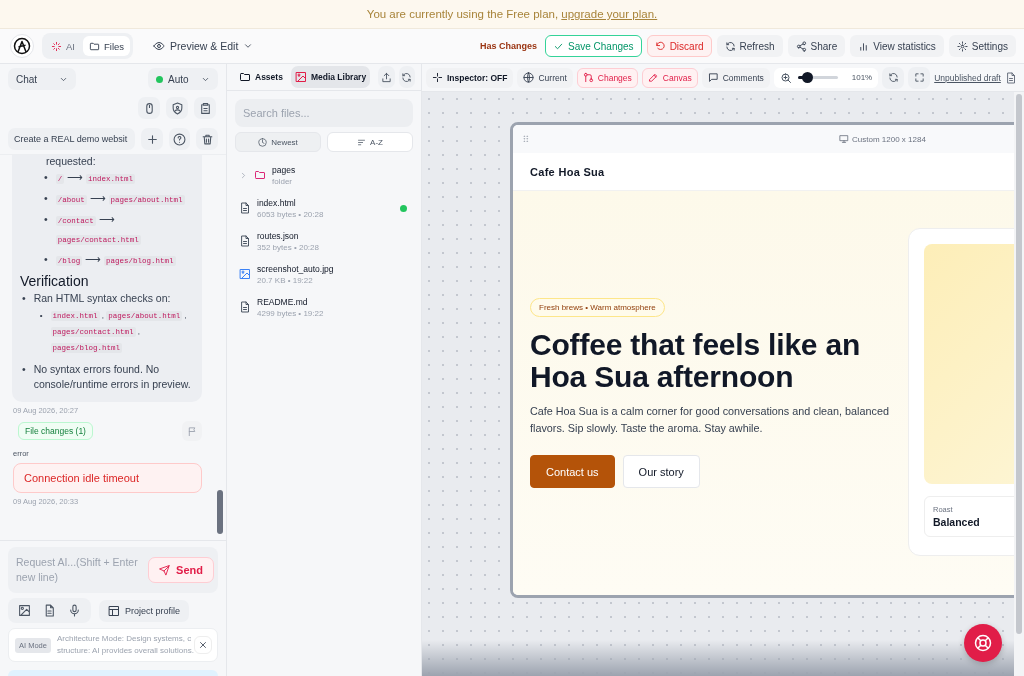 The image size is (1024, 676). I want to click on sort-button: Newest, so click(278, 142).